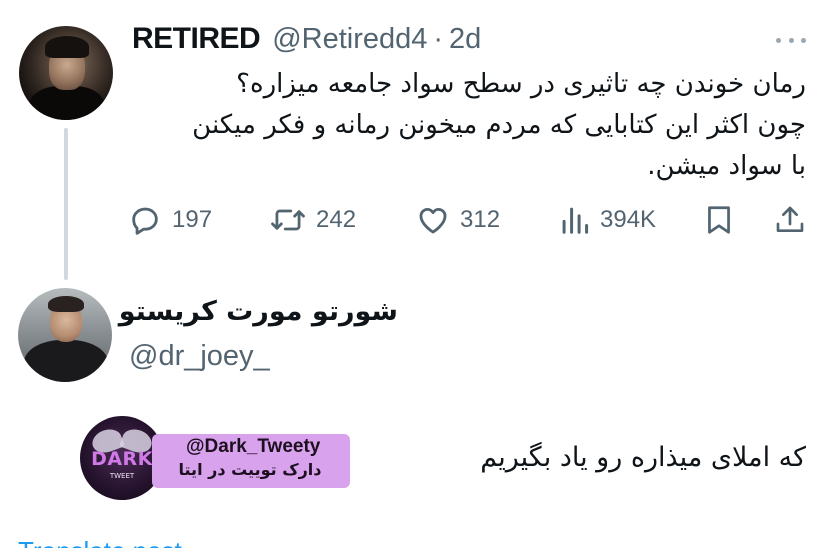 The image size is (828, 548). What do you see at coordinates (65, 335) in the screenshot?
I see `reply-author-avatar` at bounding box center [65, 335].